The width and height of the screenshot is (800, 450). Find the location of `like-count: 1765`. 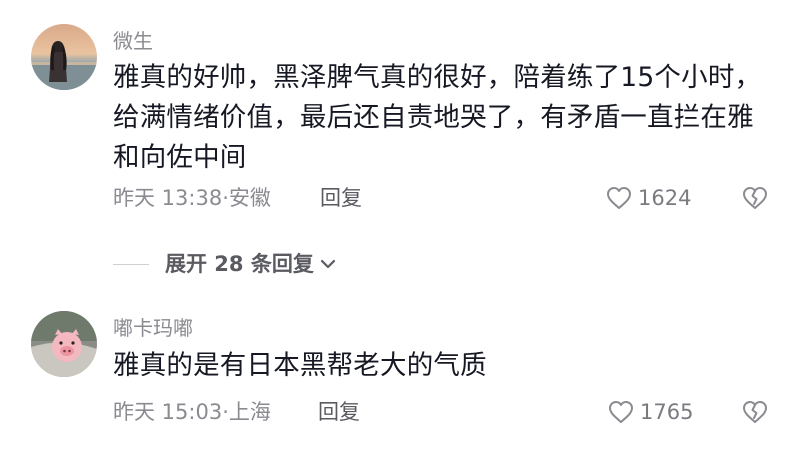

like-count: 1765 is located at coordinates (667, 412).